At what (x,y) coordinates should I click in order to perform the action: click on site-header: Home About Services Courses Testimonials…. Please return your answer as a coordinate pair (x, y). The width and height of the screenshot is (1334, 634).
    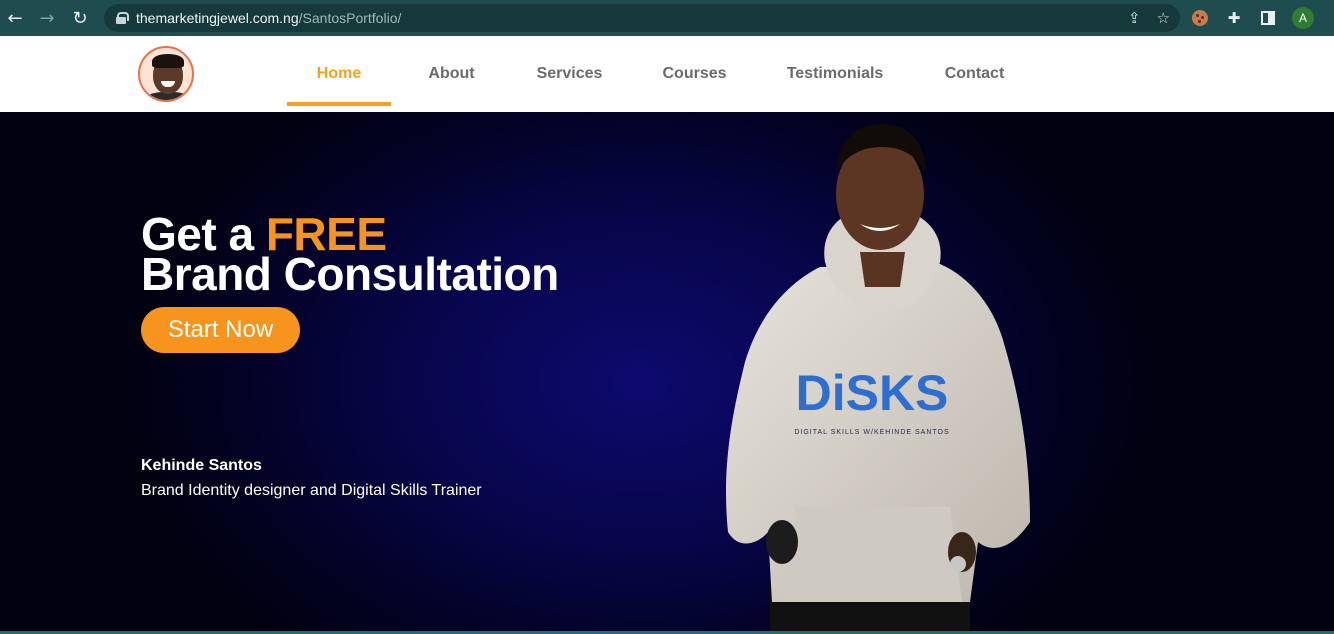
    Looking at the image, I should click on (667, 74).